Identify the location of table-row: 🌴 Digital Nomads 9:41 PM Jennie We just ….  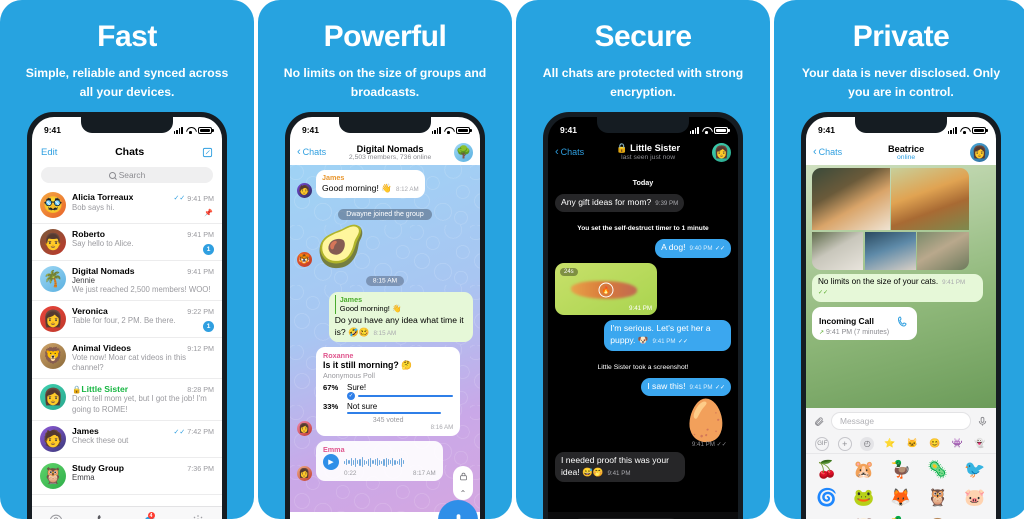
(127, 281).